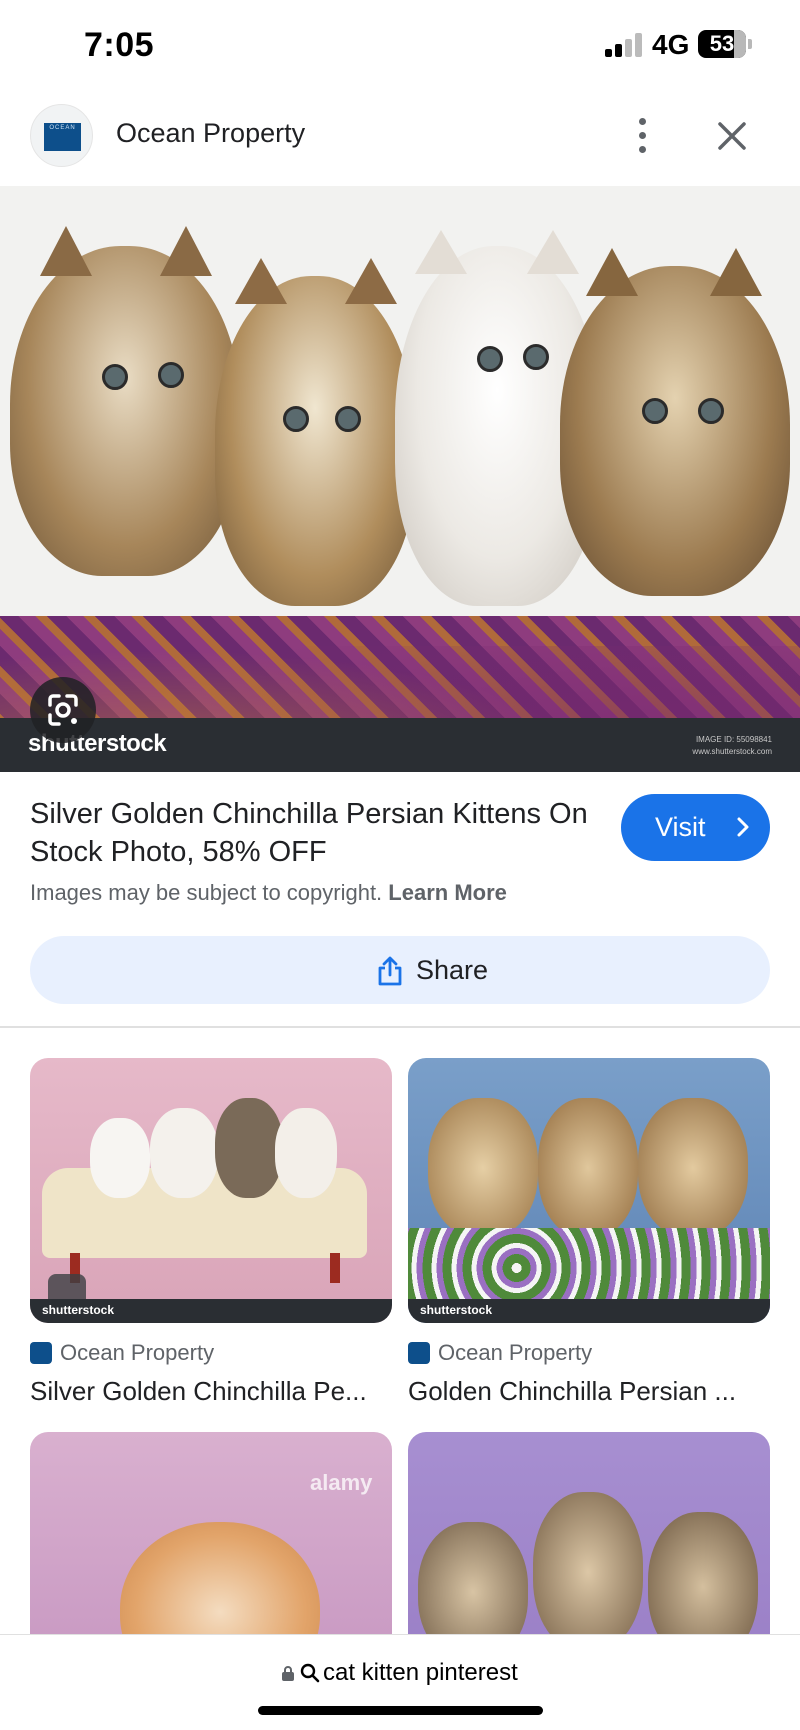 The width and height of the screenshot is (800, 1730). Describe the element at coordinates (732, 751) in the screenshot. I see `image-source-url: www.shutterstock.com` at that location.